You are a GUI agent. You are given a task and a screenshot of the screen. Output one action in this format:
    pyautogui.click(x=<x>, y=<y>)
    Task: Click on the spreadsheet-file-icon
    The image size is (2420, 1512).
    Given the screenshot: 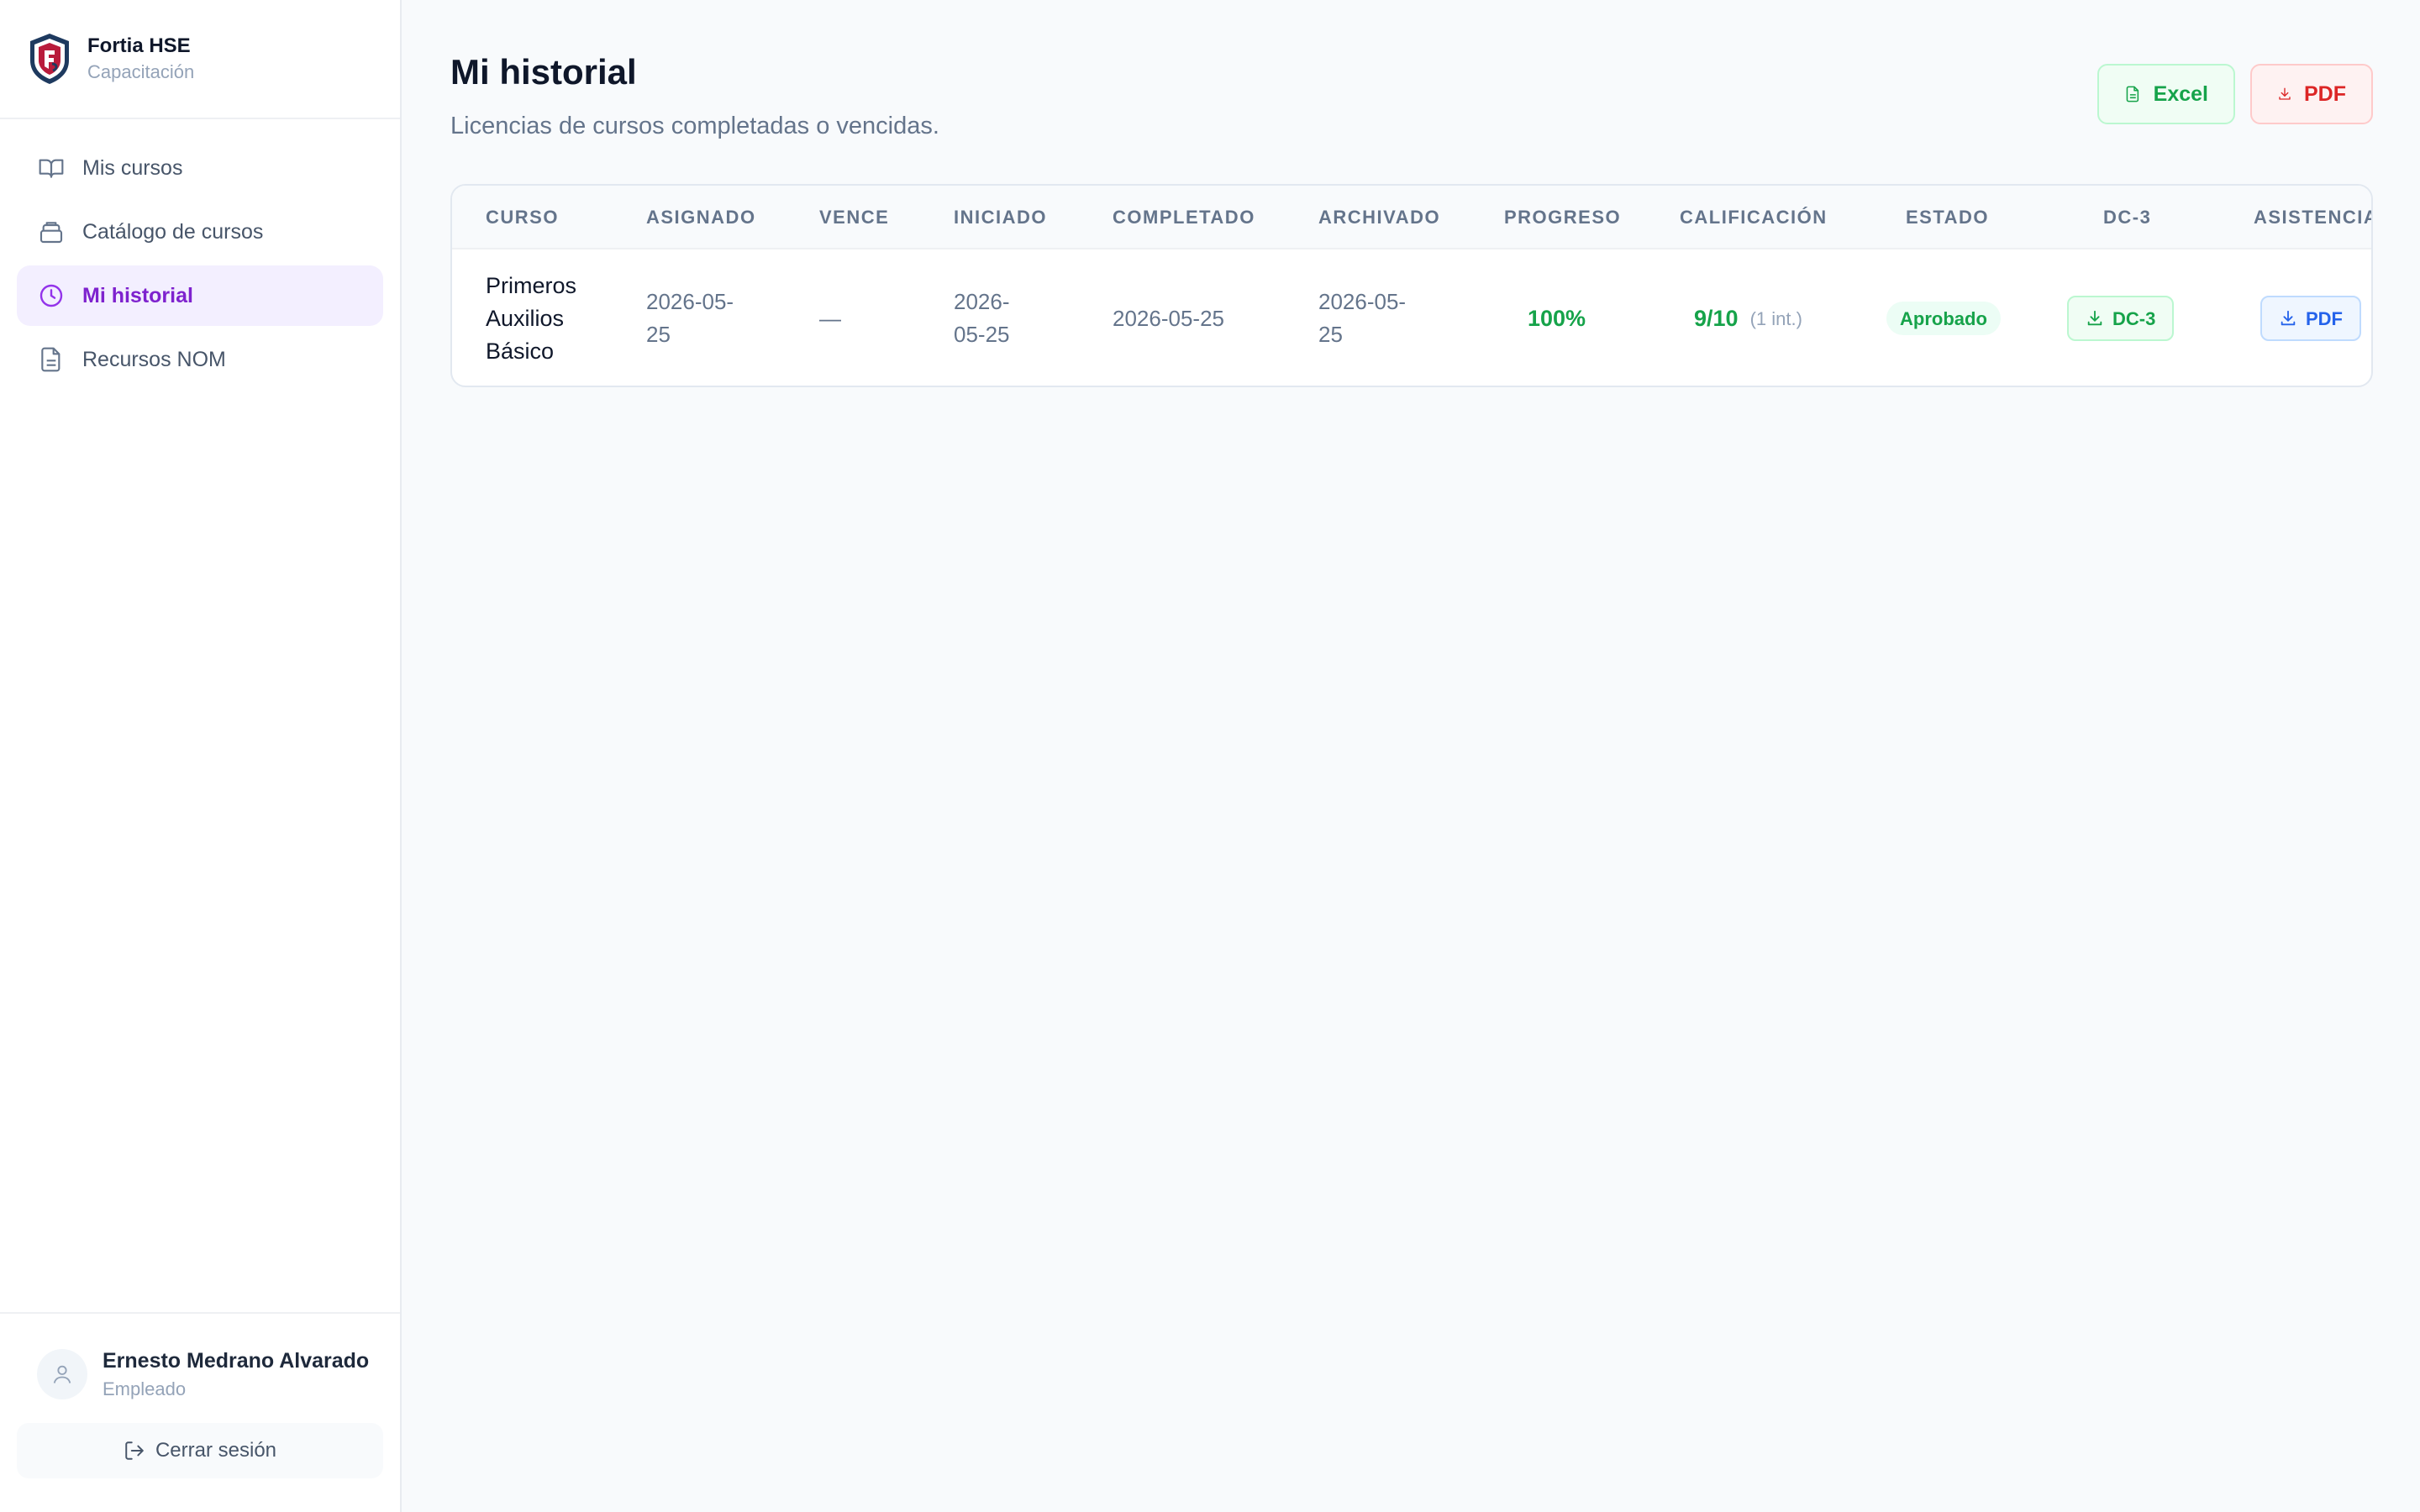 What is the action you would take?
    pyautogui.click(x=2132, y=94)
    